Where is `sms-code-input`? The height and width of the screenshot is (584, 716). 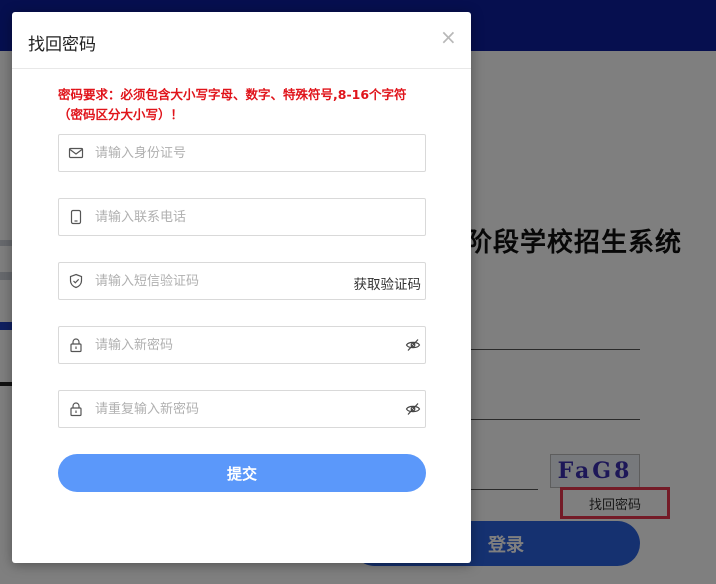 sms-code-input is located at coordinates (215, 281).